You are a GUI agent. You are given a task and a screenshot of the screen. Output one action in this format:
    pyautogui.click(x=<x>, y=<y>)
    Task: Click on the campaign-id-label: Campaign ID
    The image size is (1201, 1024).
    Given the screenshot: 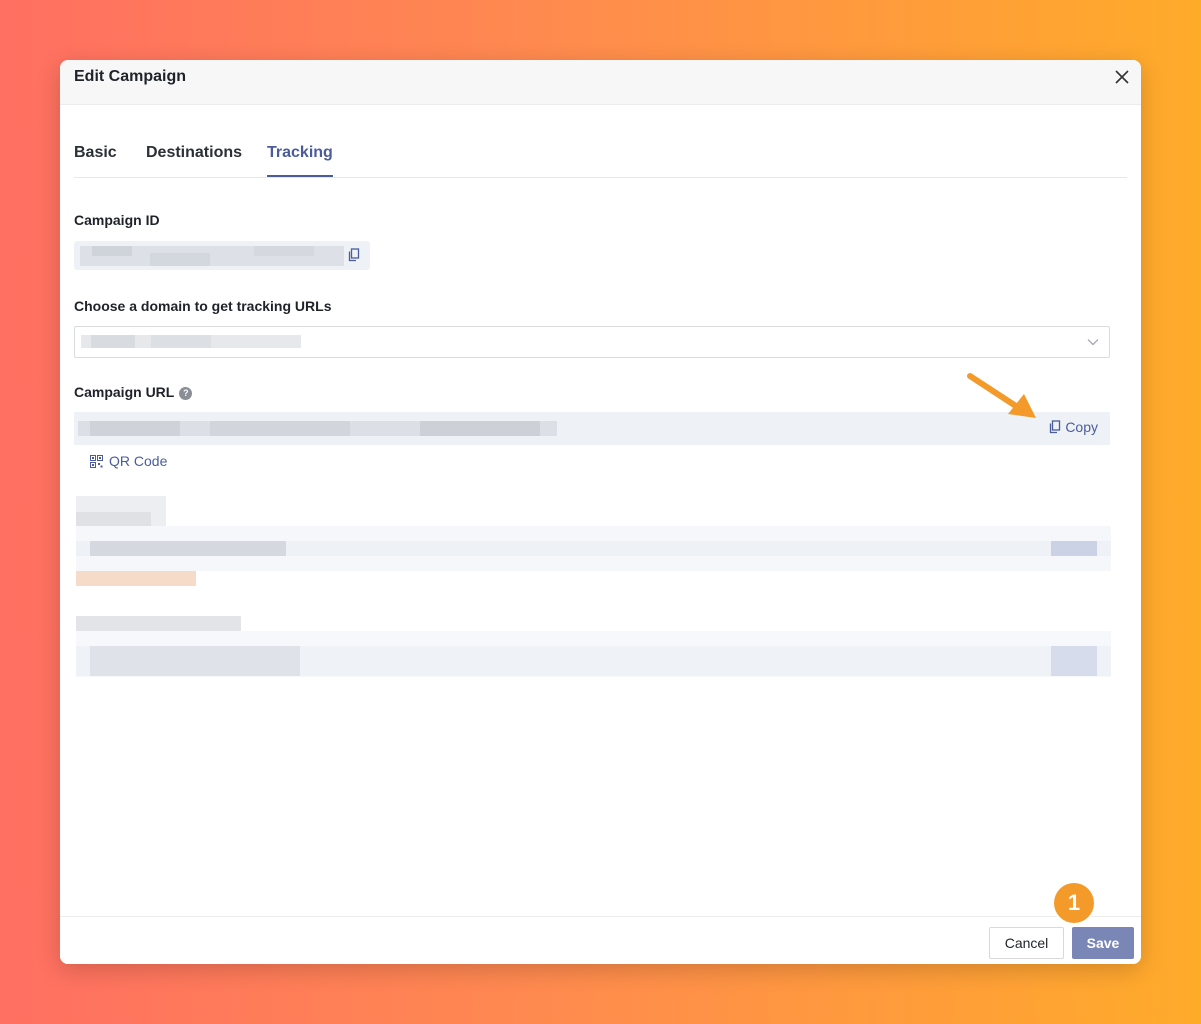 What is the action you would take?
    pyautogui.click(x=117, y=220)
    